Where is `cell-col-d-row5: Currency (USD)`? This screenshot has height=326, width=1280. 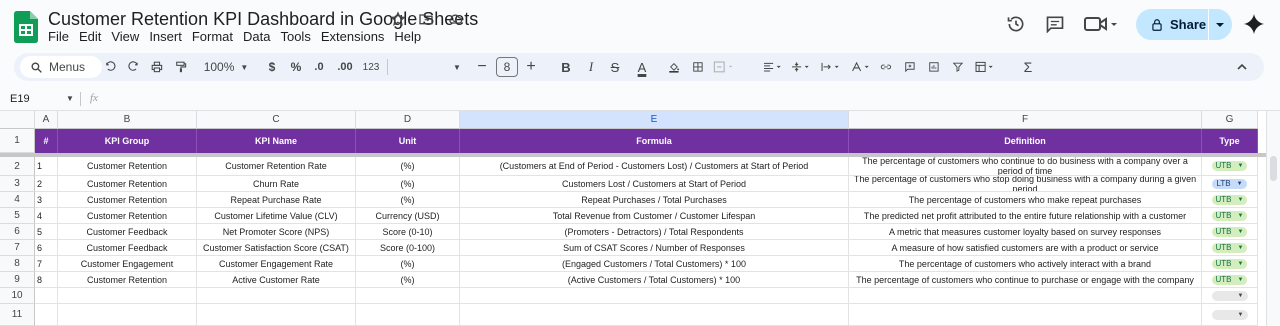
cell-col-d-row5: Currency (USD) is located at coordinates (408, 216).